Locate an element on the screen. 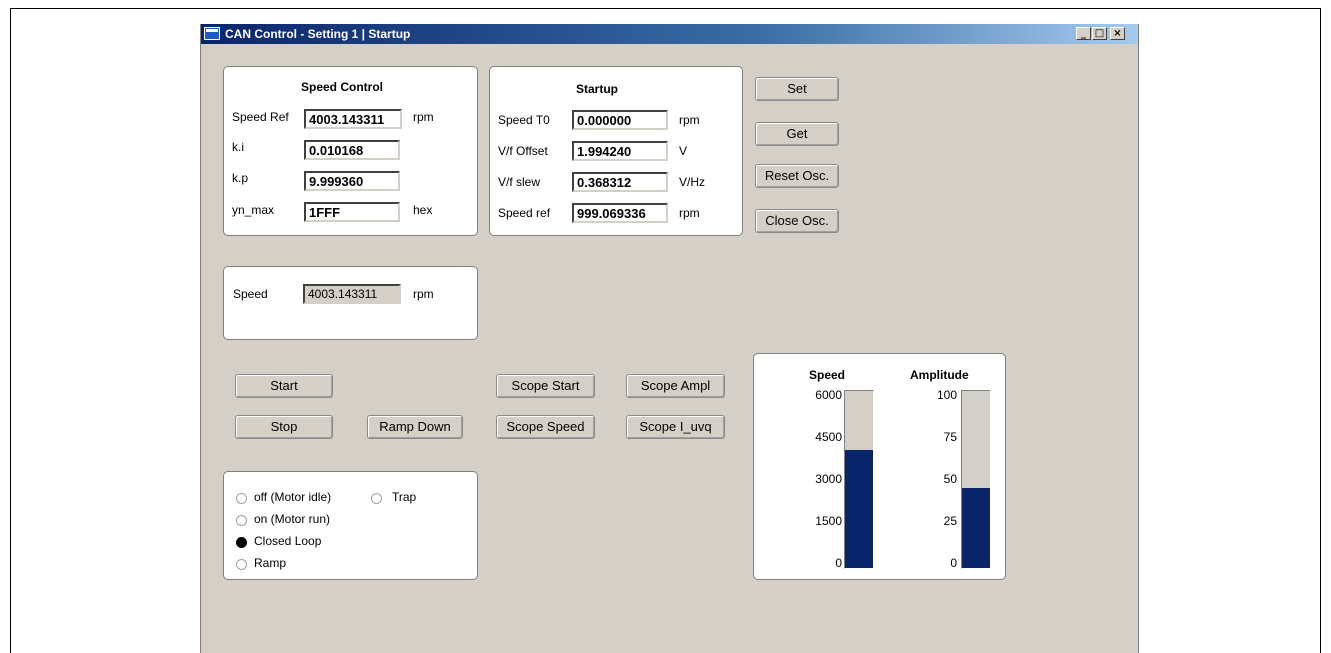 Image resolution: width=1331 pixels, height=653 pixels. speed-tick: 0 is located at coordinates (838, 563).